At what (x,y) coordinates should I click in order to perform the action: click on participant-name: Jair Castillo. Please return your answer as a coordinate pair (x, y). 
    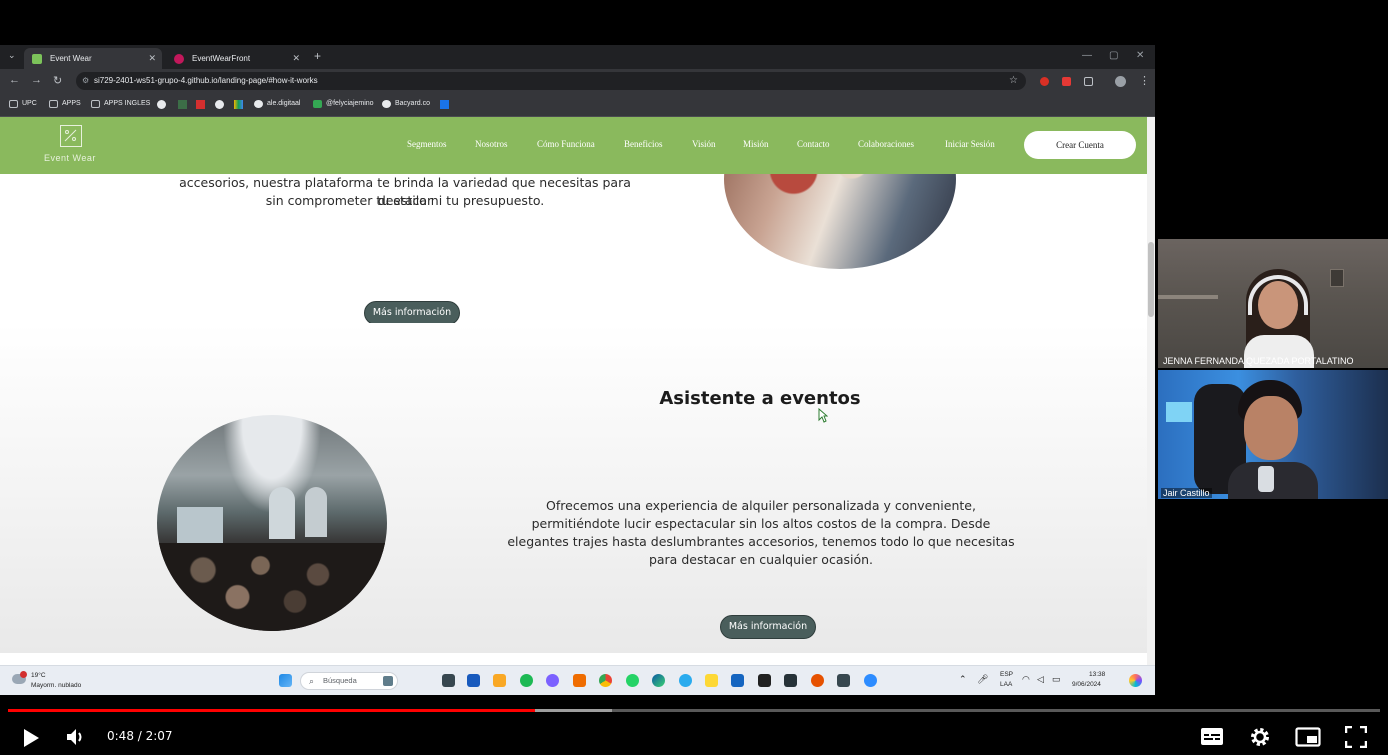
    Looking at the image, I should click on (1186, 493).